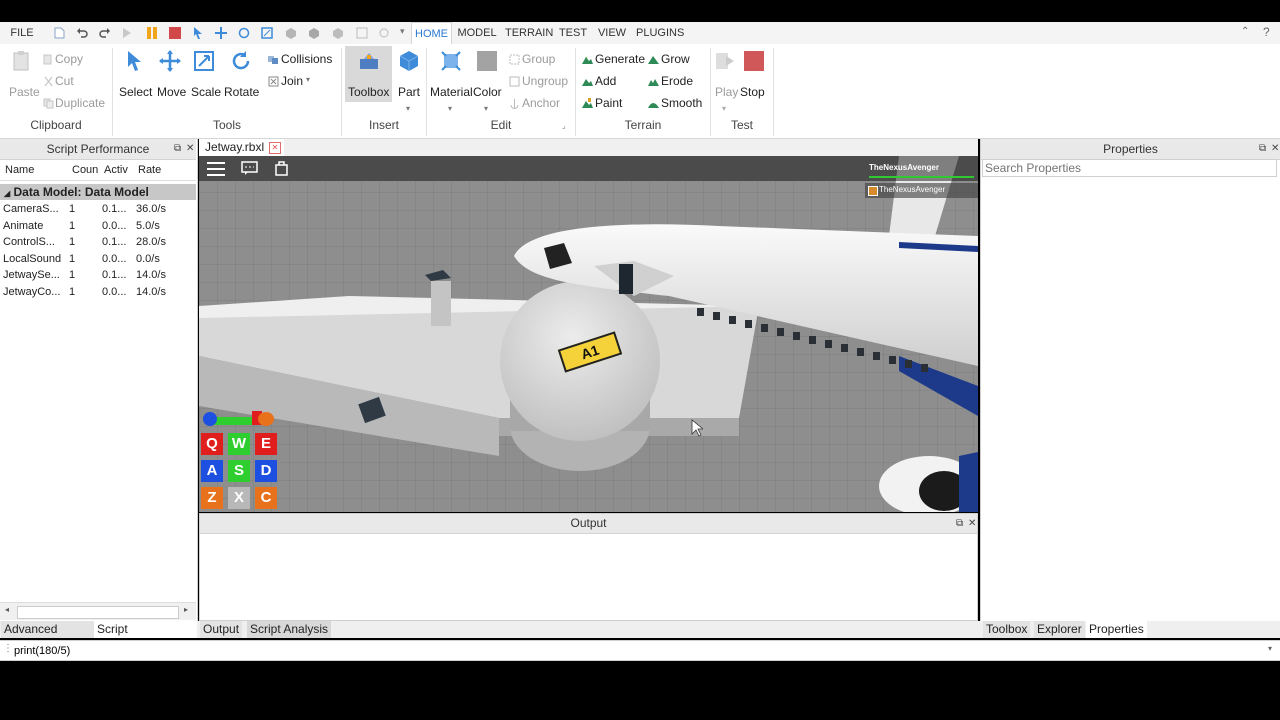  What do you see at coordinates (239, 444) in the screenshot?
I see `key-w: W` at bounding box center [239, 444].